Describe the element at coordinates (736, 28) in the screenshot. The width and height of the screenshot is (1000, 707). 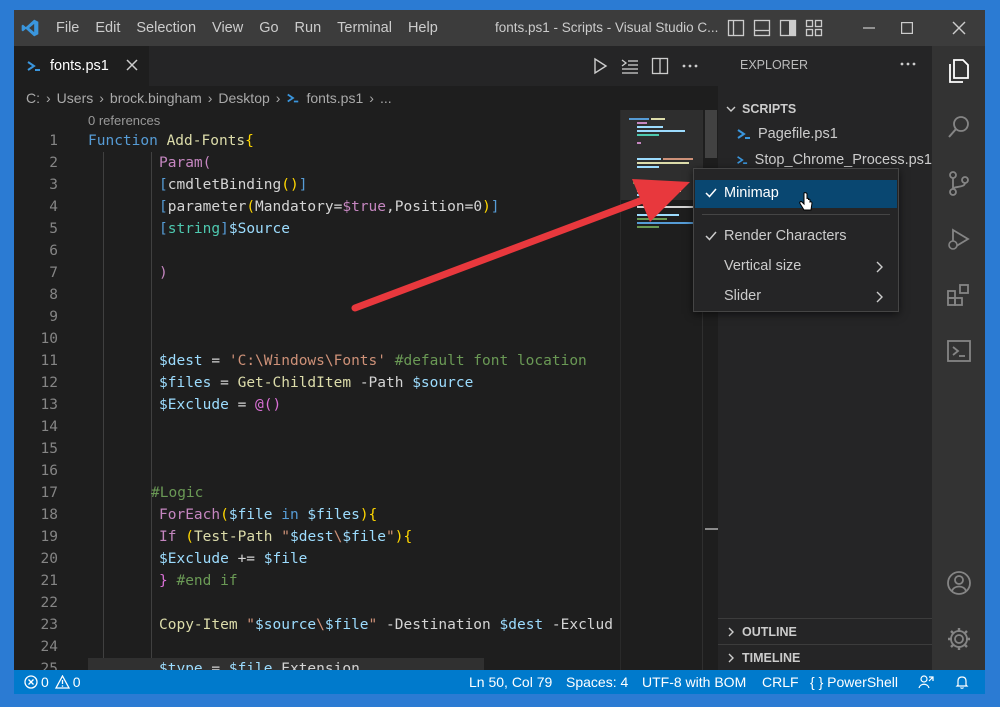
I see `toggle-primary-sidebar-icon` at that location.